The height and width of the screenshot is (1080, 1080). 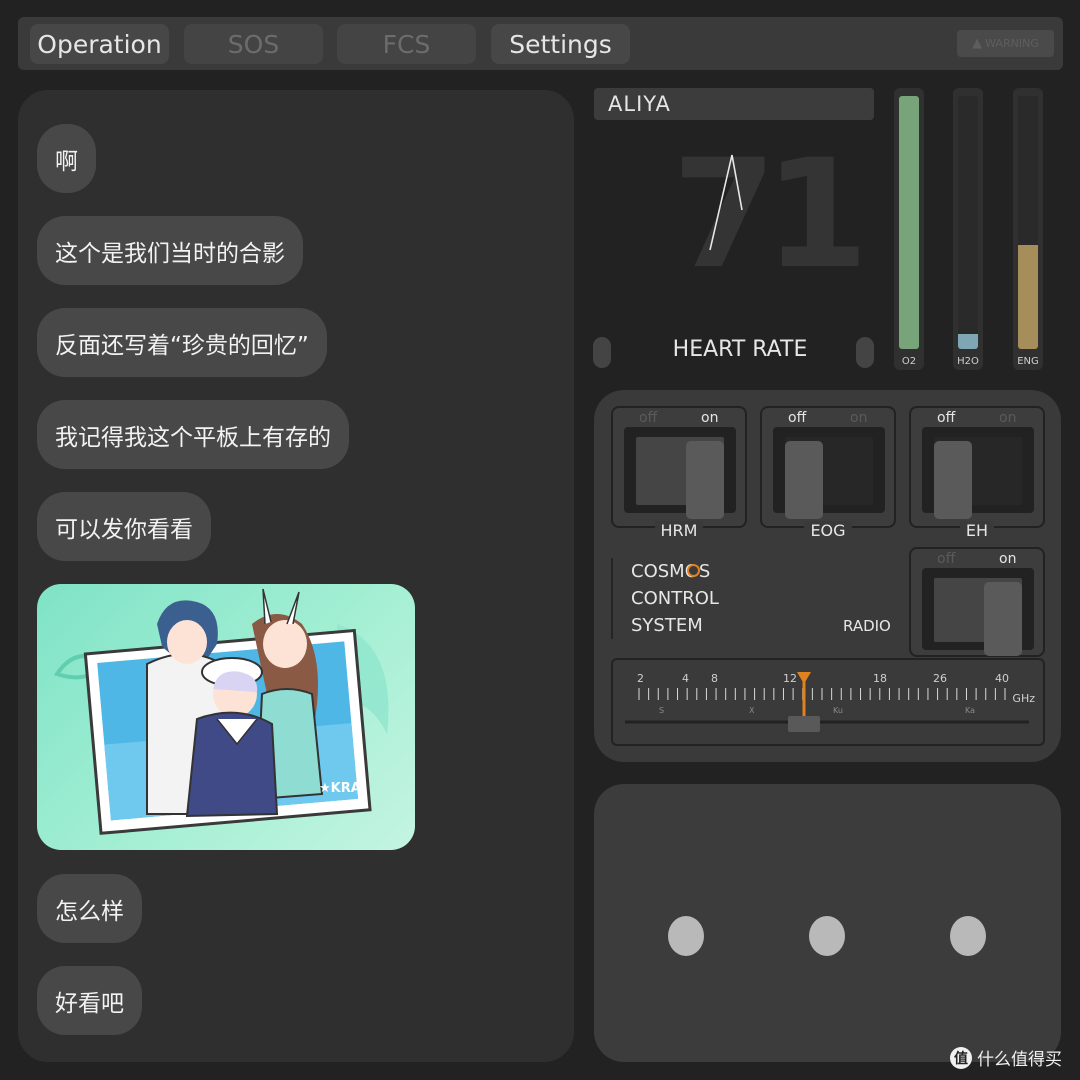 I want to click on switch-name-text: HRM, so click(x=679, y=530).